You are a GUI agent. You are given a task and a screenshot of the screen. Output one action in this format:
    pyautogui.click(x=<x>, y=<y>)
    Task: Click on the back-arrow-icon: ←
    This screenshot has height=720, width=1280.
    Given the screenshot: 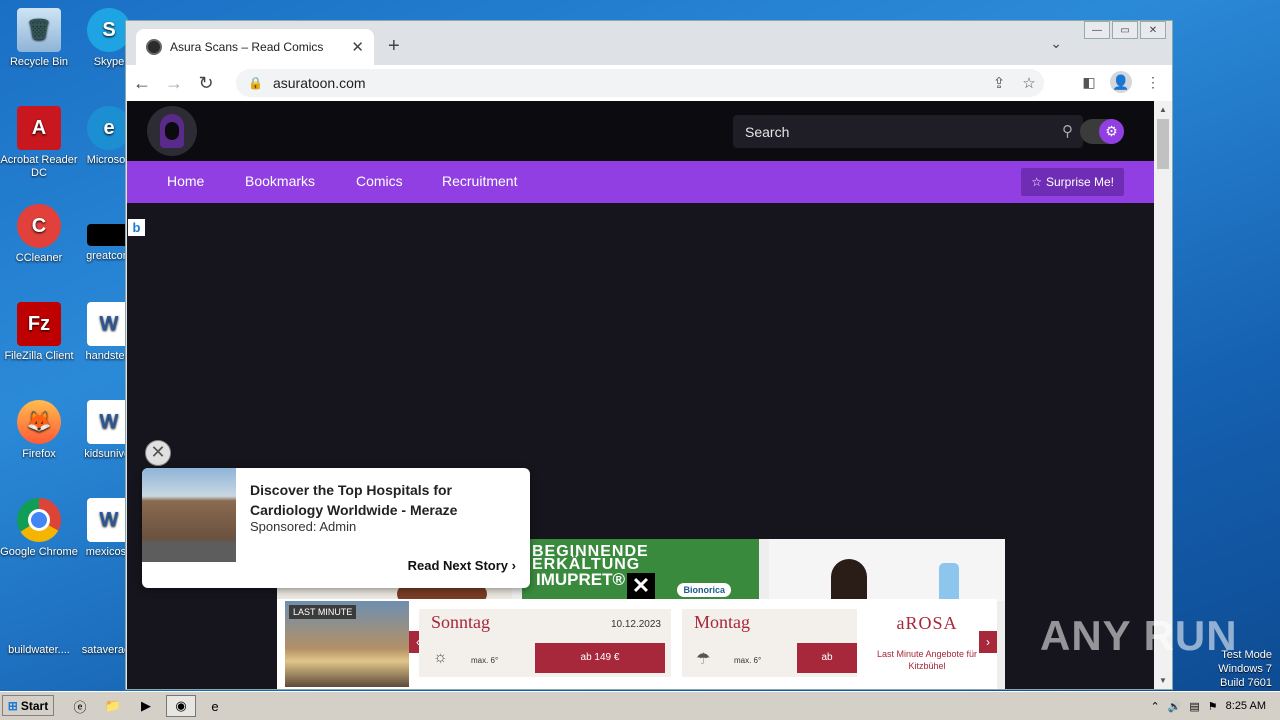 What is the action you would take?
    pyautogui.click(x=142, y=83)
    